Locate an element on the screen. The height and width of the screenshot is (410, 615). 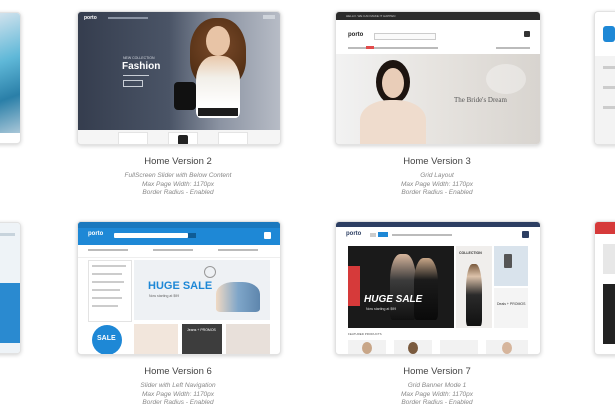
partial-card-right-top is located at coordinates (604, 78).